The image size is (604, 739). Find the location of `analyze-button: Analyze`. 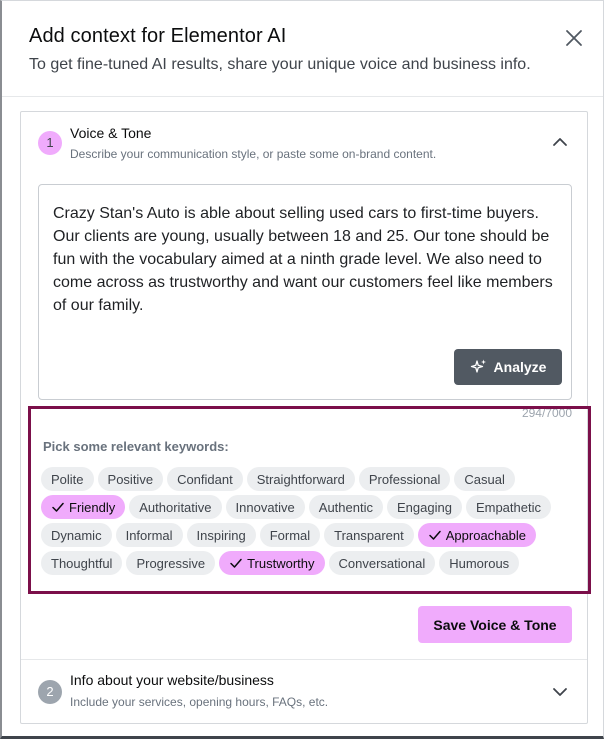

analyze-button: Analyze is located at coordinates (508, 367).